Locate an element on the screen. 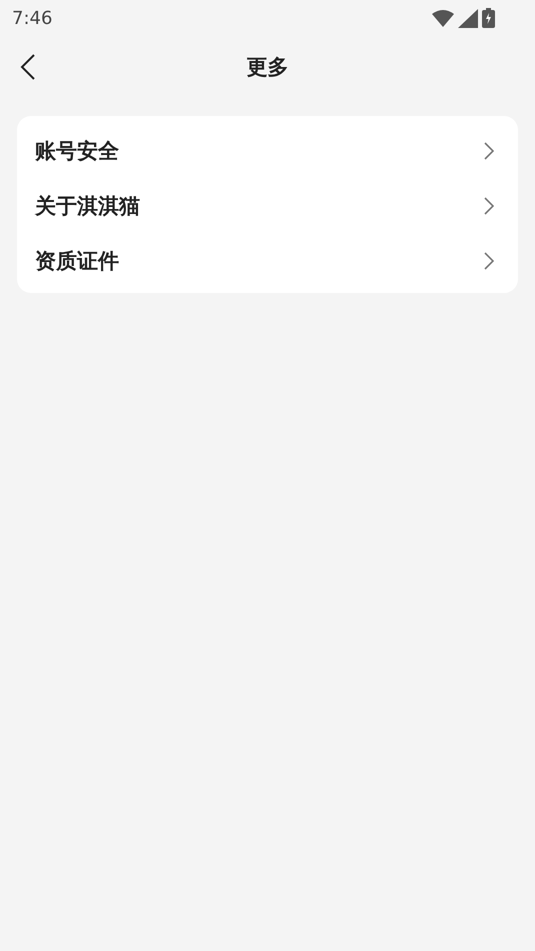 This screenshot has width=535, height=951. wifi-icon is located at coordinates (443, 18).